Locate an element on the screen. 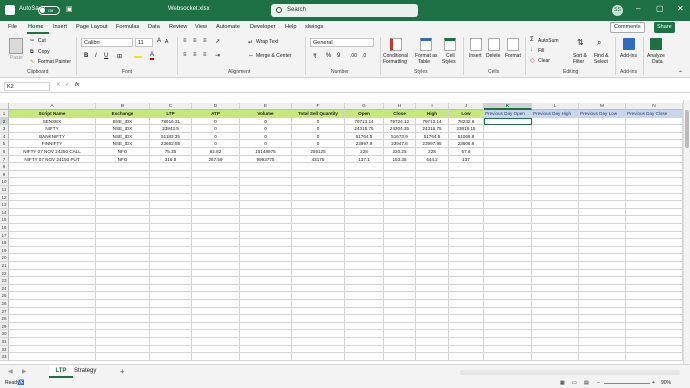 The height and width of the screenshot is (388, 690). header-cell: LTP is located at coordinates (171, 114).